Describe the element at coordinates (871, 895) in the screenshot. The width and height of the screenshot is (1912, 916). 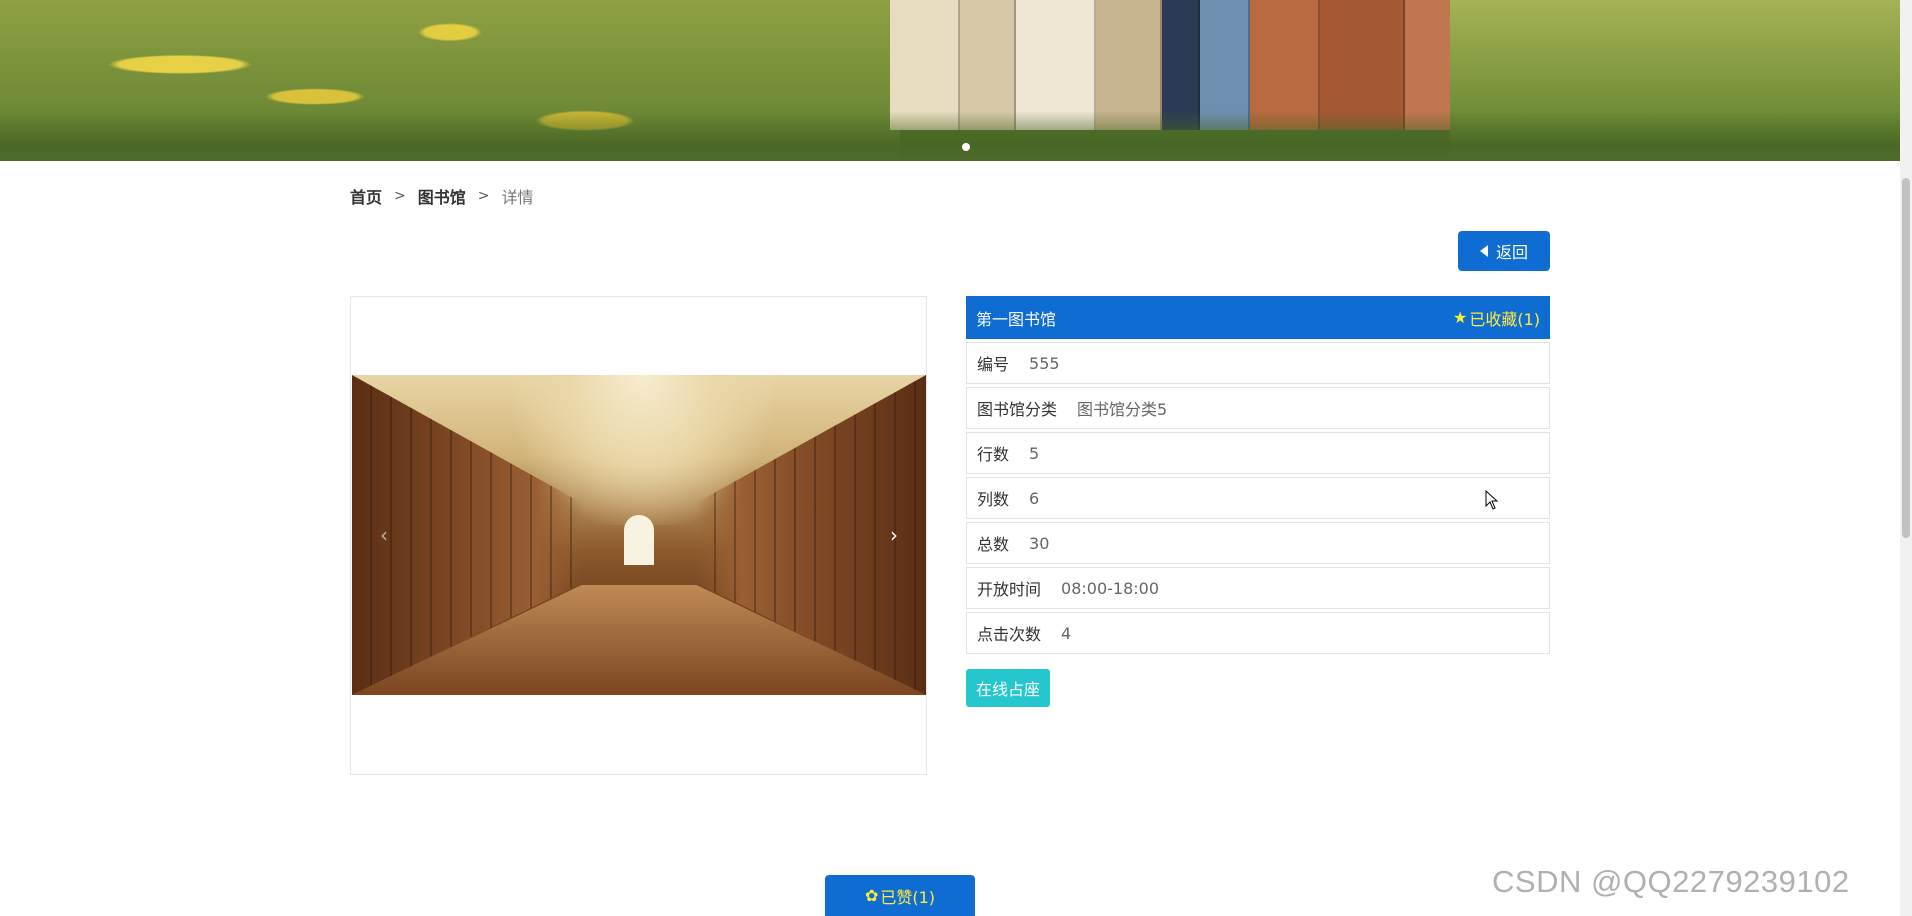
I see `thumbs-up-icon: ✿` at that location.